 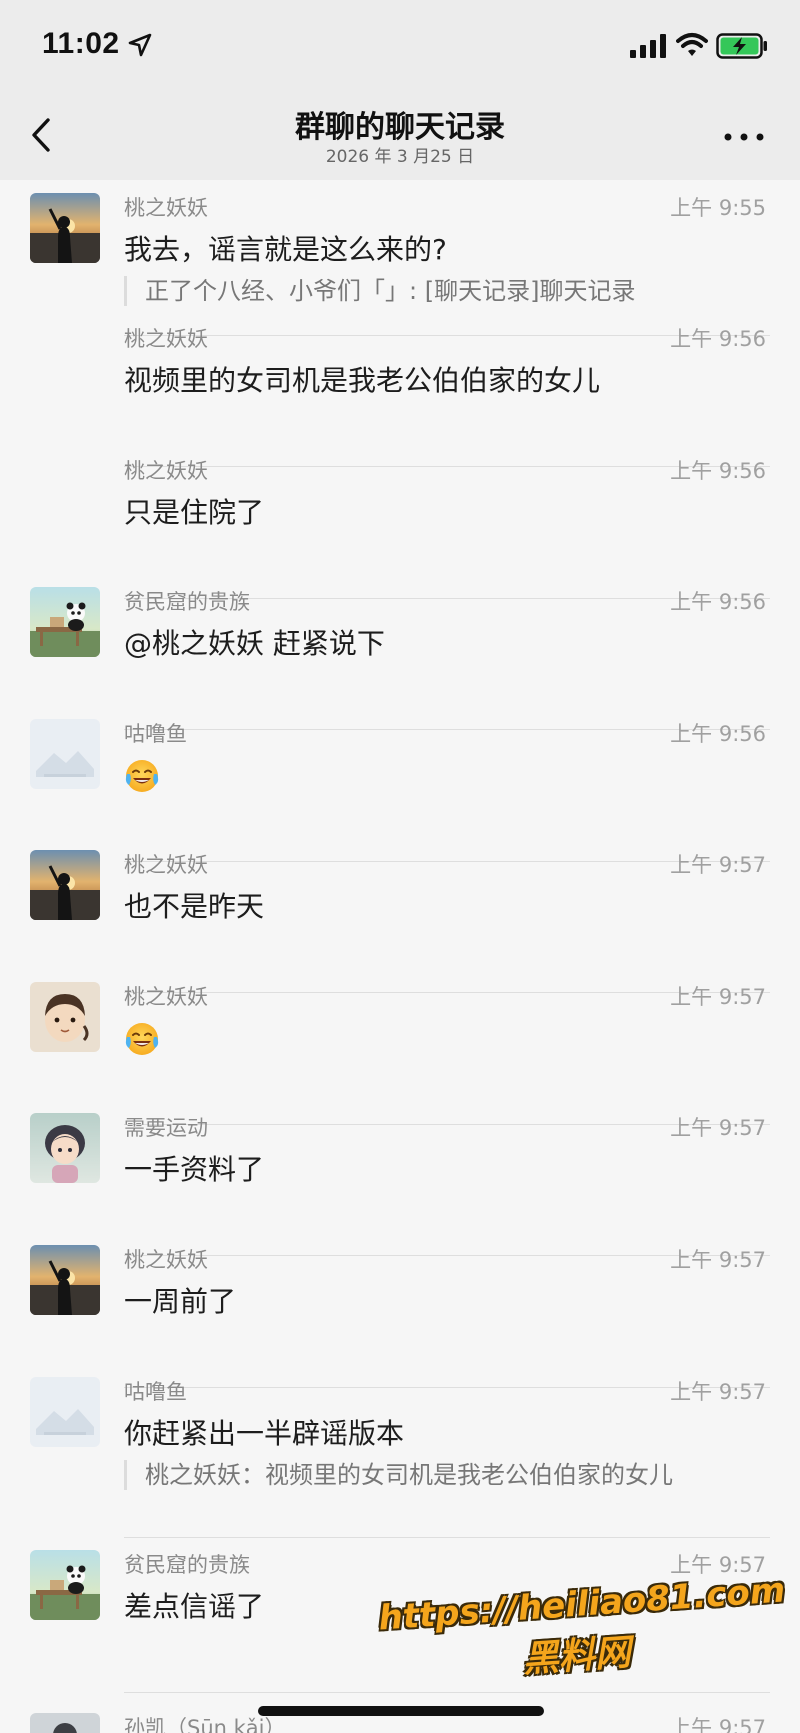 What do you see at coordinates (194, 512) in the screenshot?
I see `message-text: 只是住院了` at bounding box center [194, 512].